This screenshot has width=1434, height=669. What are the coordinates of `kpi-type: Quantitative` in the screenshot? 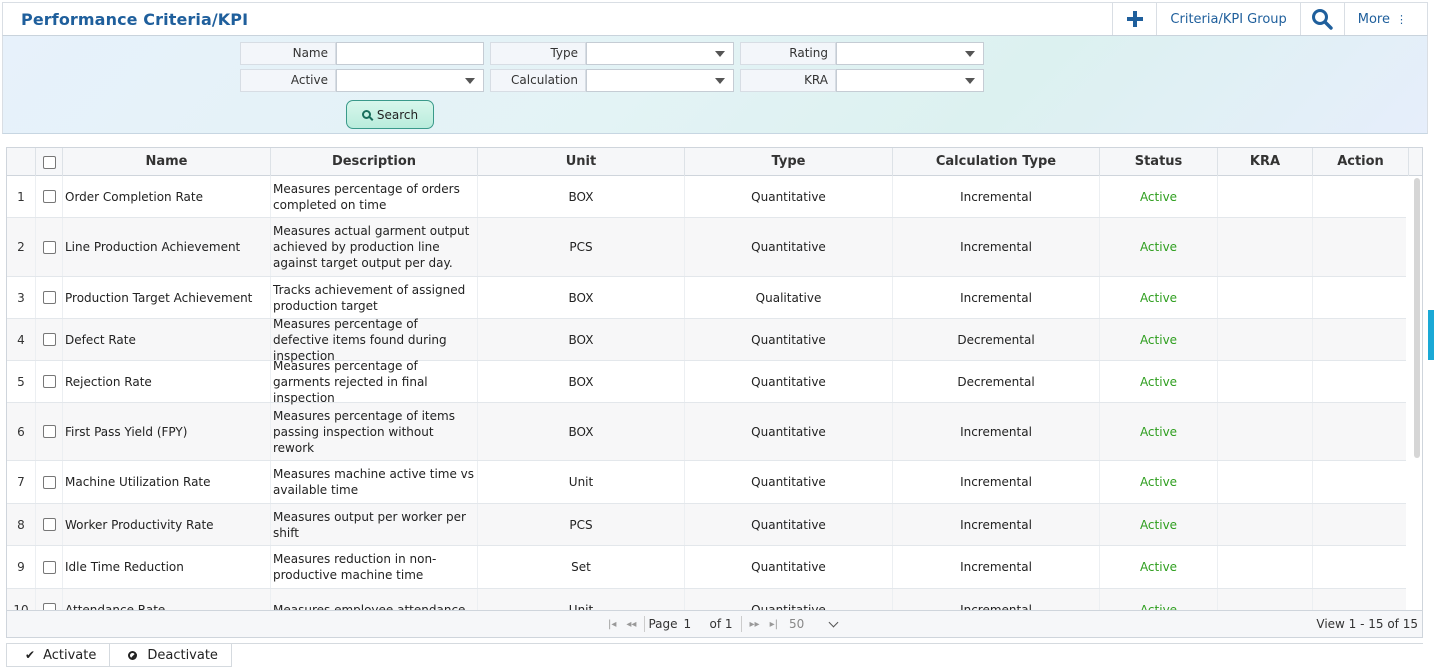 It's located at (789, 381).